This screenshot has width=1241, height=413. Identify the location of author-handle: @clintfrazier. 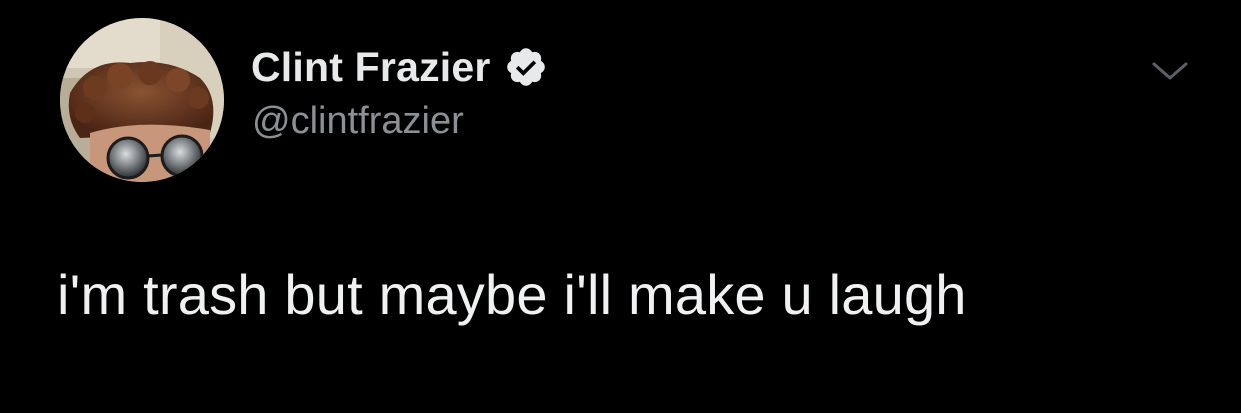
(358, 121).